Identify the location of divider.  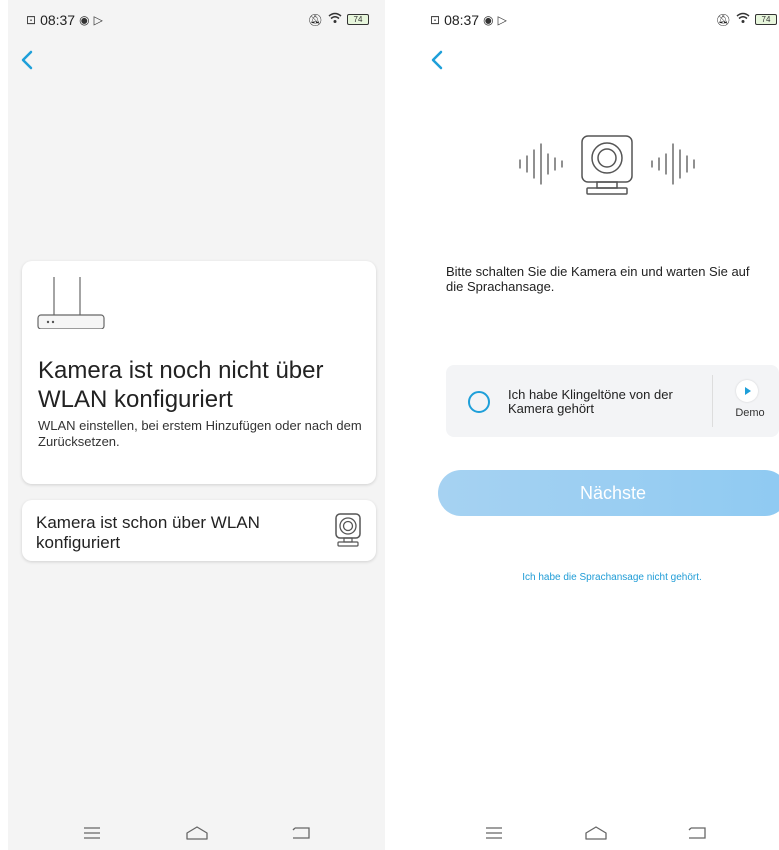
(712, 401).